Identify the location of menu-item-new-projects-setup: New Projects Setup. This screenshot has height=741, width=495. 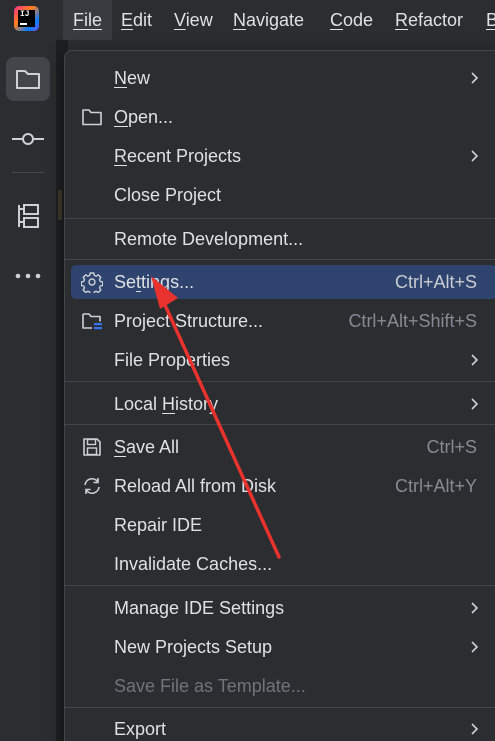
(283, 647).